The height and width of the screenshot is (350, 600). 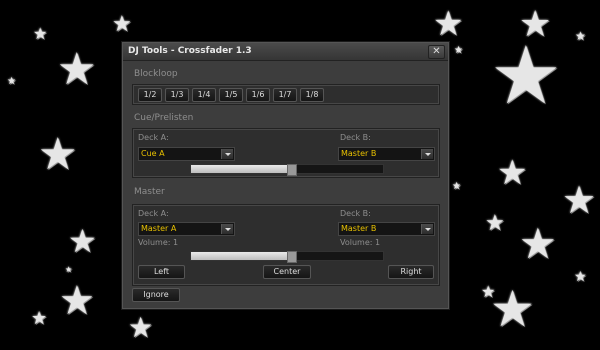 What do you see at coordinates (285, 52) in the screenshot?
I see `title-bar: DJ Tools - Crossfader 1.3 ✕` at bounding box center [285, 52].